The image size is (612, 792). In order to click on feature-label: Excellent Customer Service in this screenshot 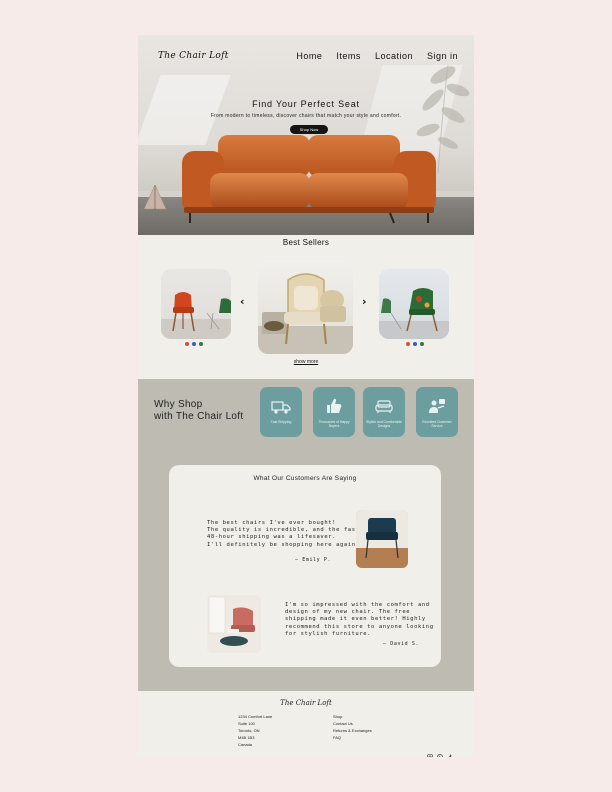, I will do `click(437, 424)`.